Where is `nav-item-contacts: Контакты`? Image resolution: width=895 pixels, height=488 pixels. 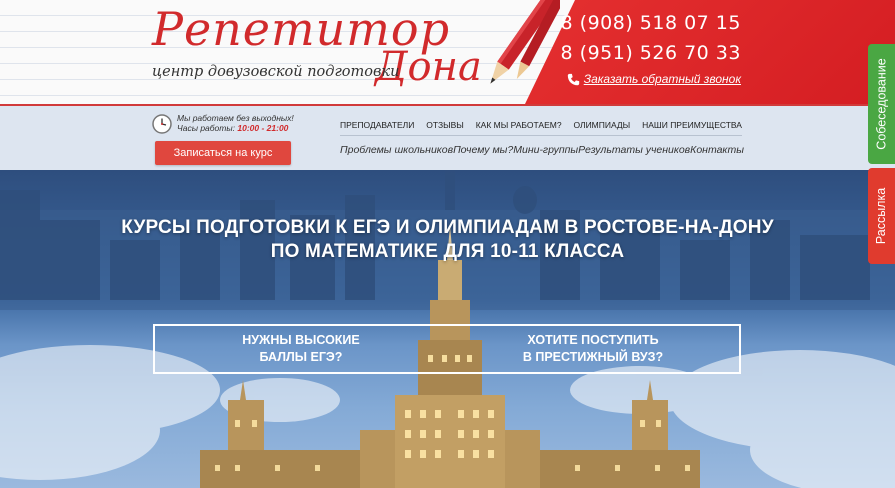 nav-item-contacts: Контакты is located at coordinates (717, 150).